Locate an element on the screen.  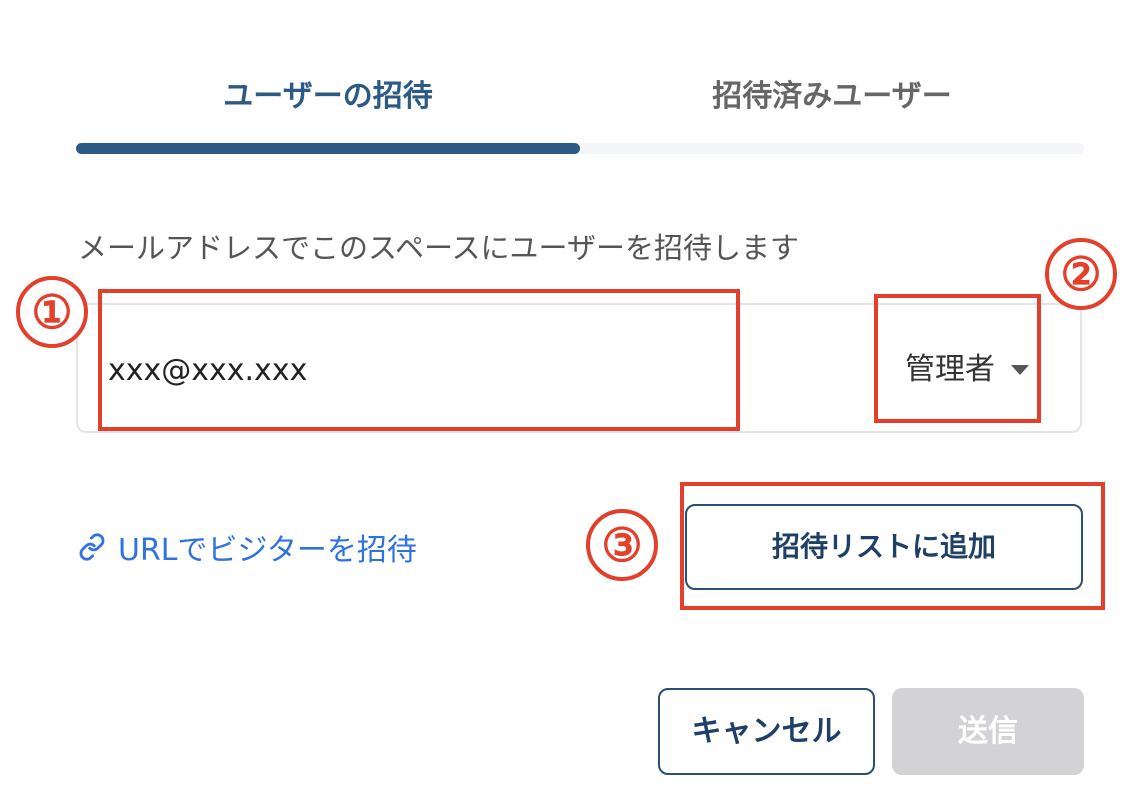
annotation-marker-1: ① is located at coordinates (52, 312).